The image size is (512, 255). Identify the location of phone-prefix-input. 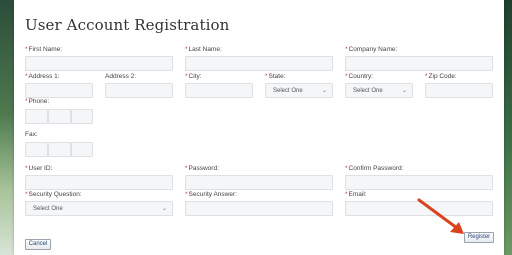
(59, 116).